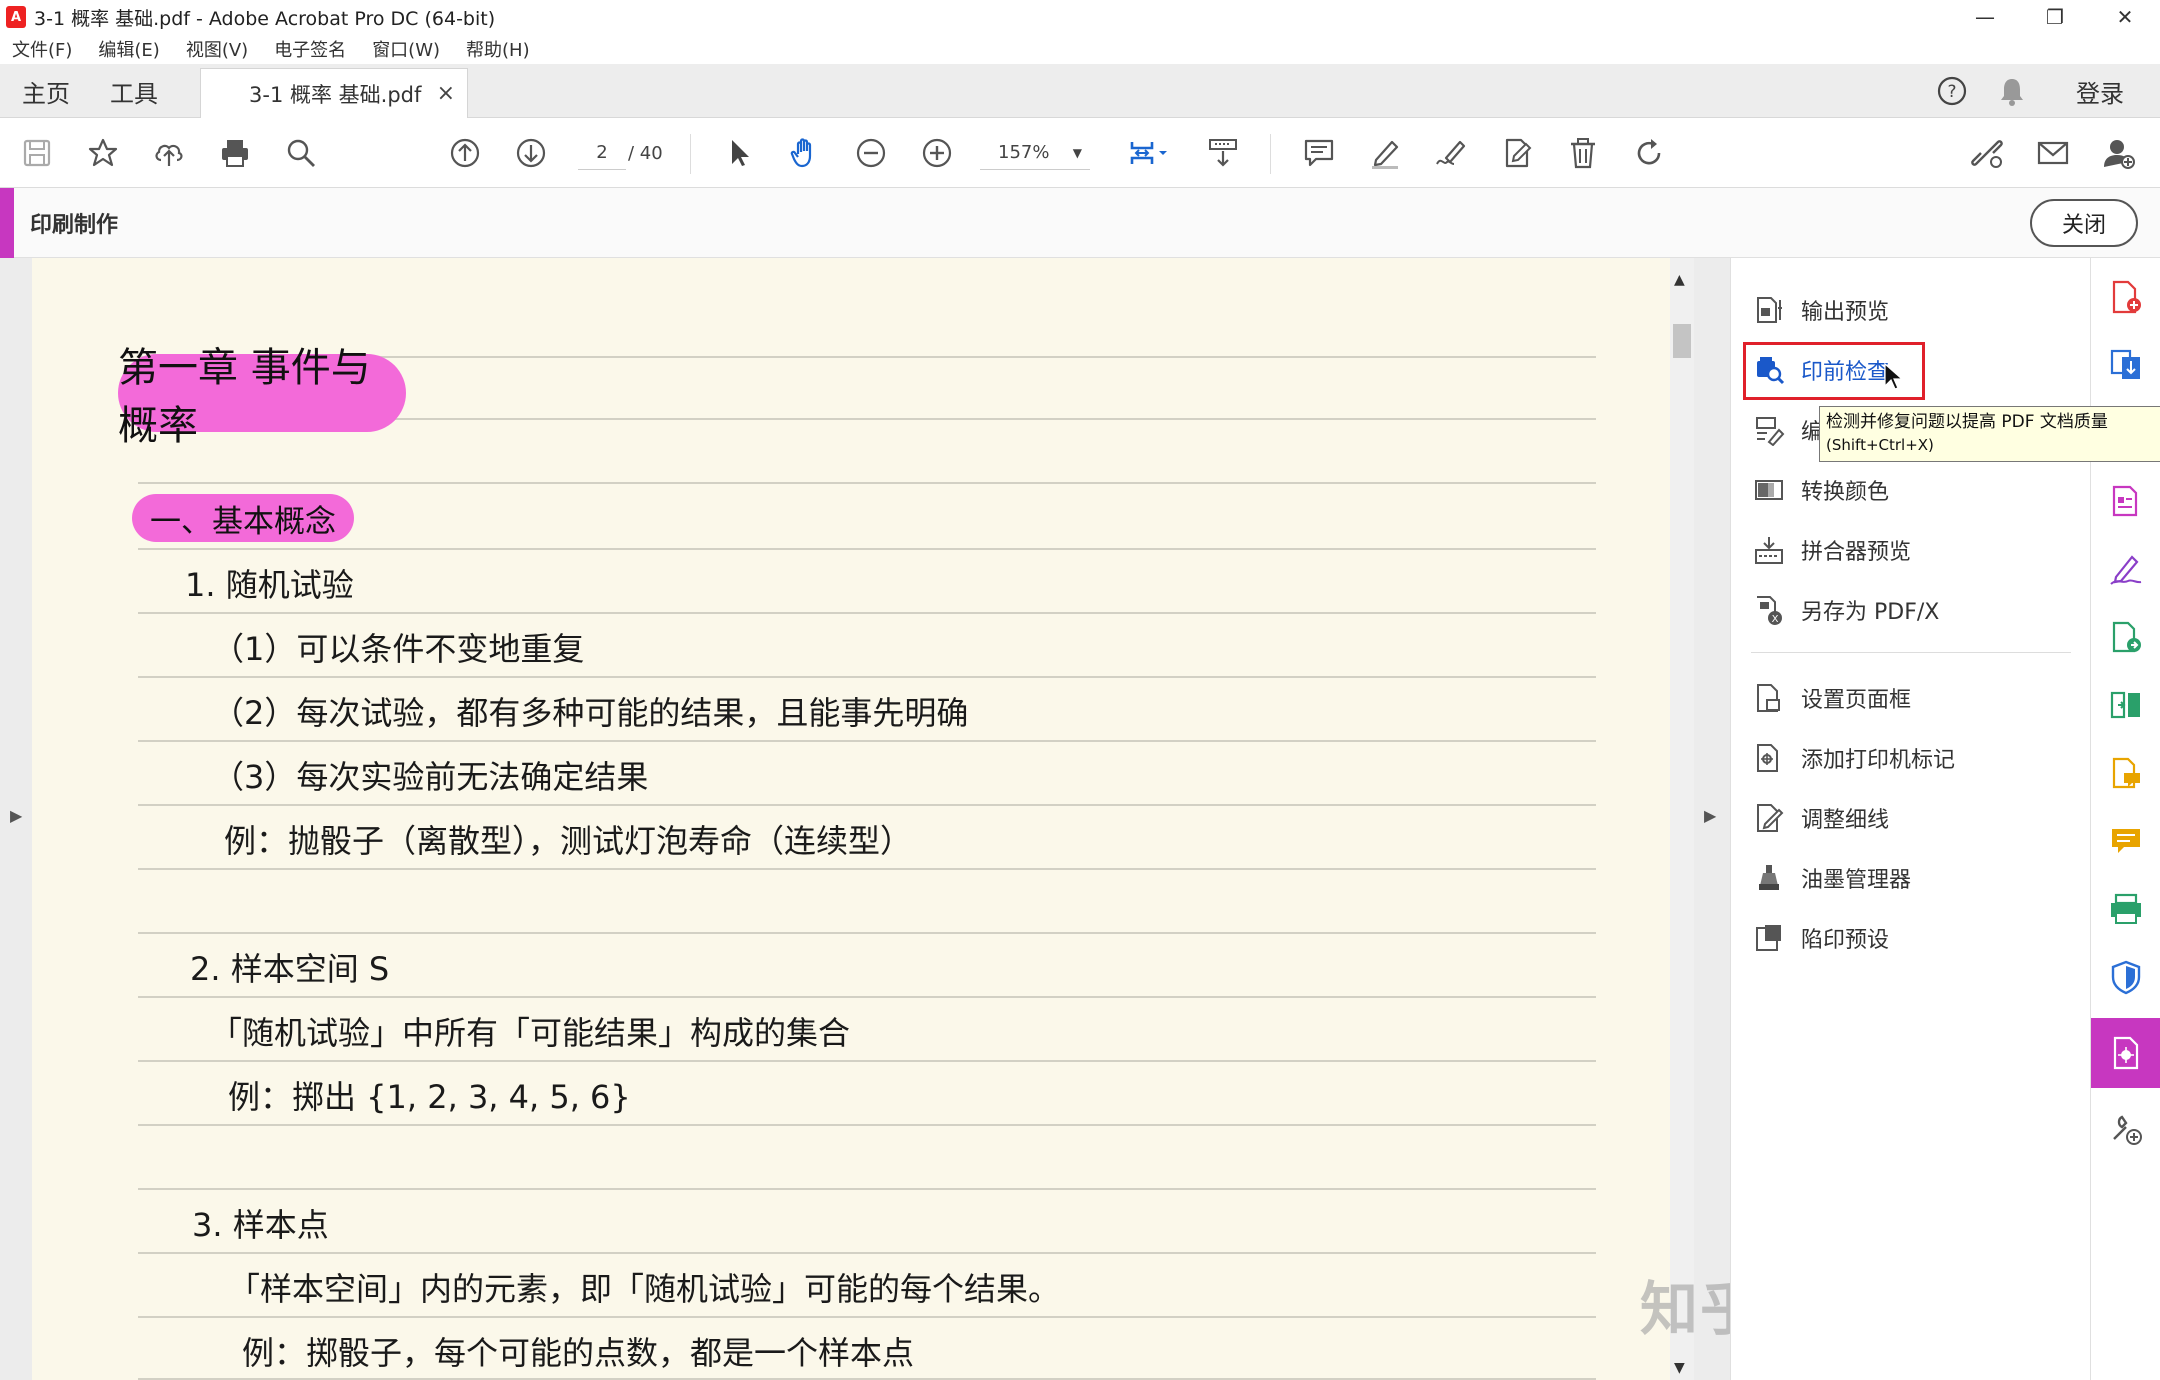  What do you see at coordinates (1952, 91) in the screenshot?
I see `help-icon: ?` at bounding box center [1952, 91].